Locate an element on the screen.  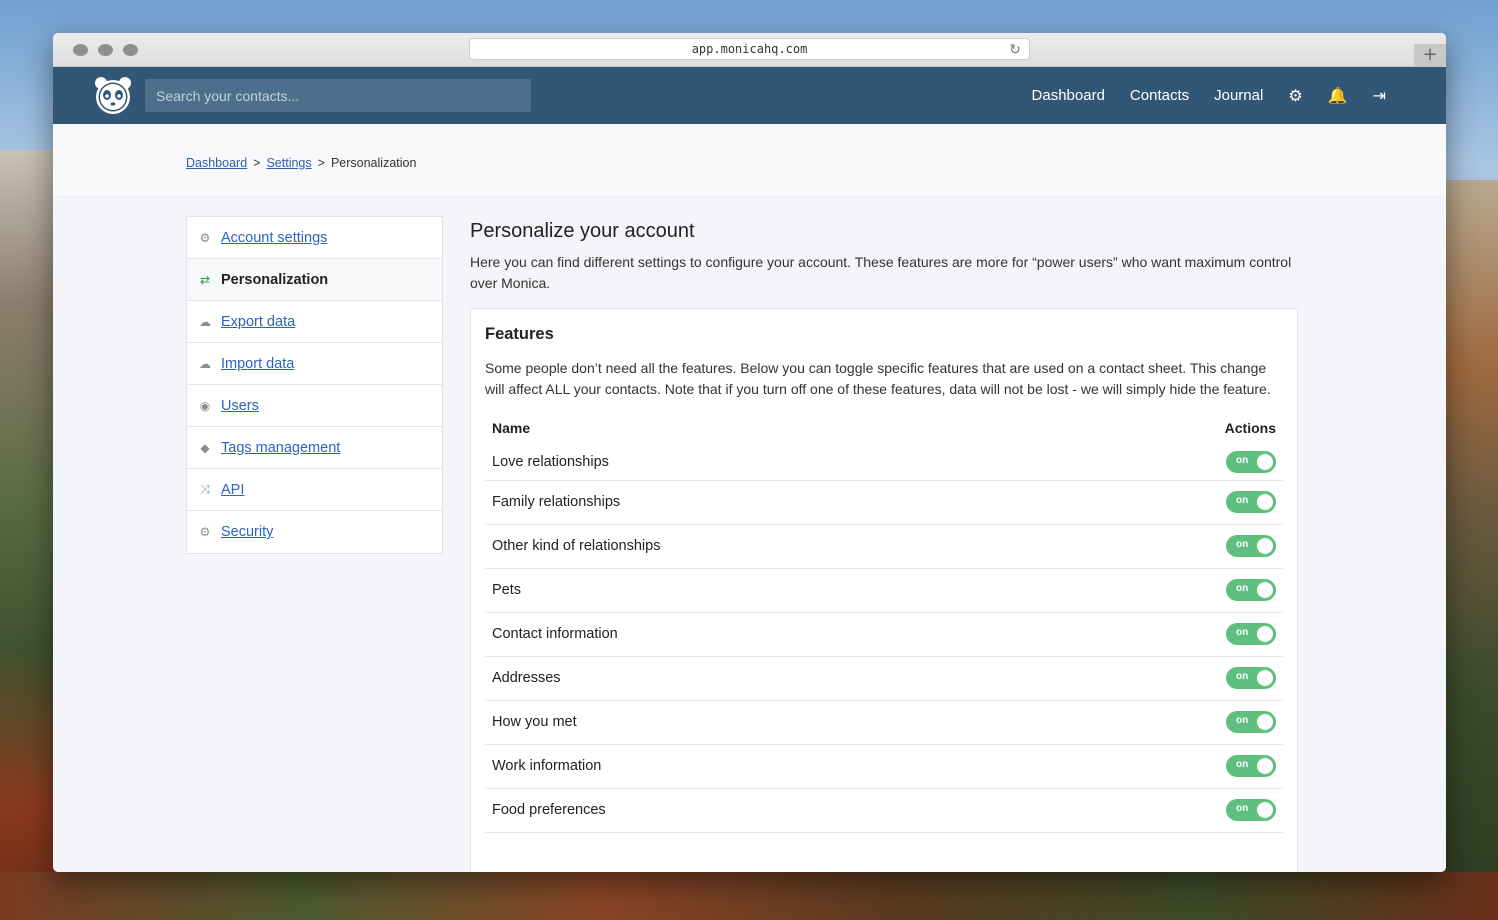
desktop-wallpaper-left is located at coordinates (26, 535).